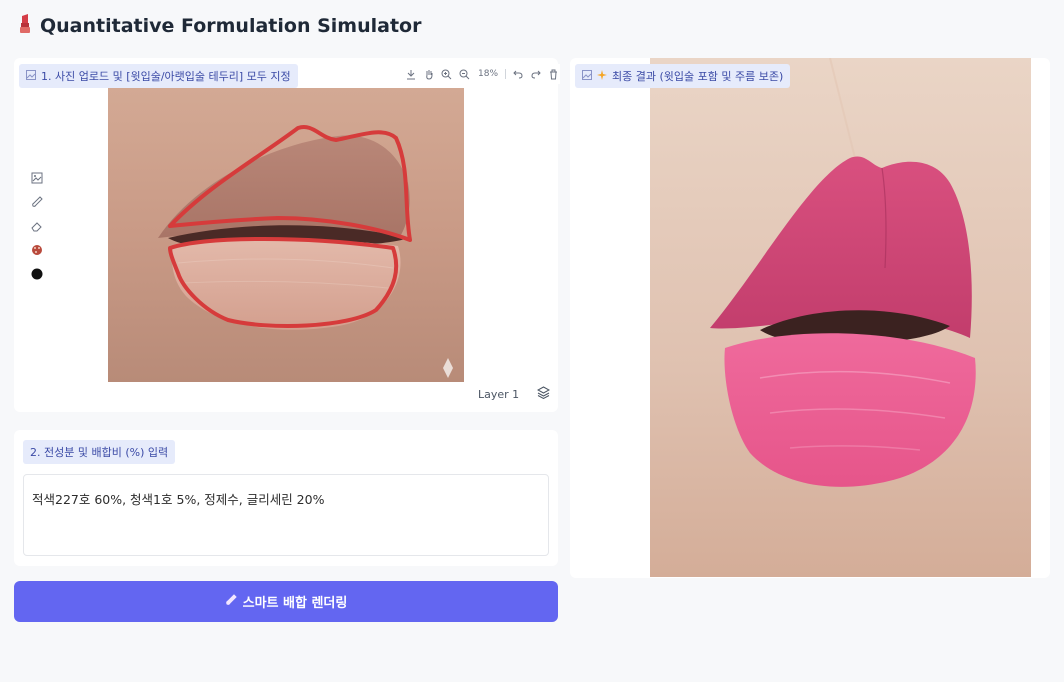  What do you see at coordinates (410, 74) in the screenshot?
I see `download-icon` at bounding box center [410, 74].